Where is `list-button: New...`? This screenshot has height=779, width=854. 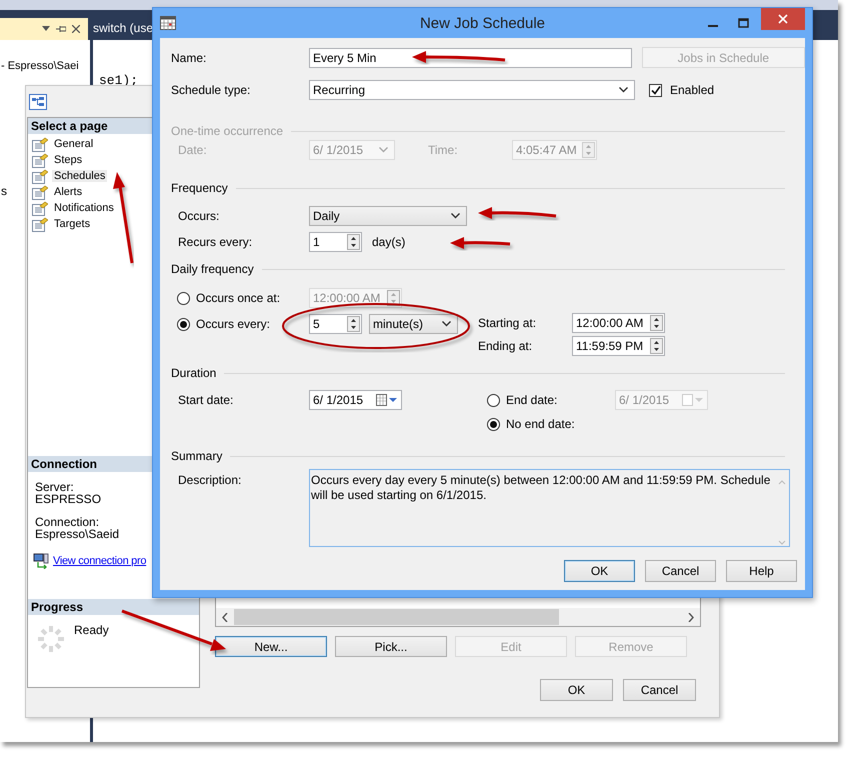 list-button: New... is located at coordinates (271, 646).